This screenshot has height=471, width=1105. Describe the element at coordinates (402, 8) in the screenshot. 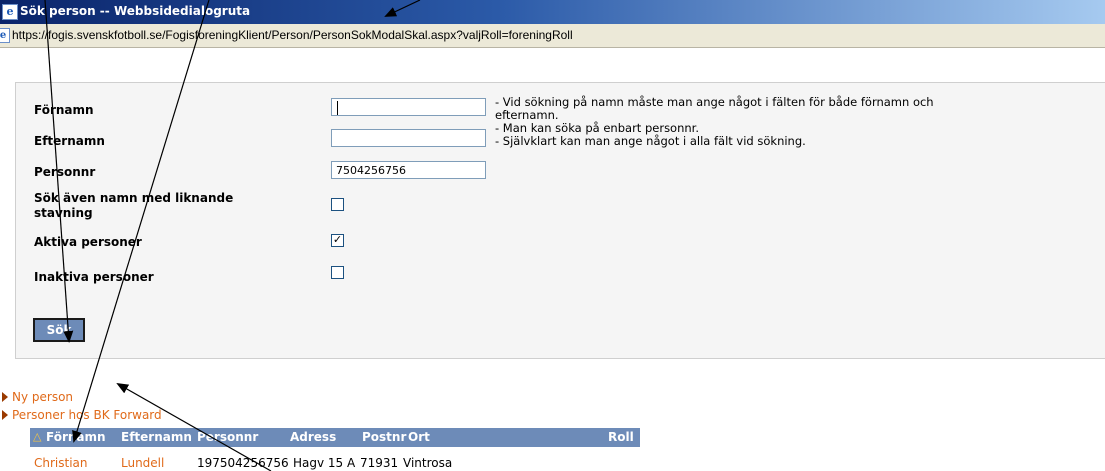

I see `arrow-to-title` at that location.